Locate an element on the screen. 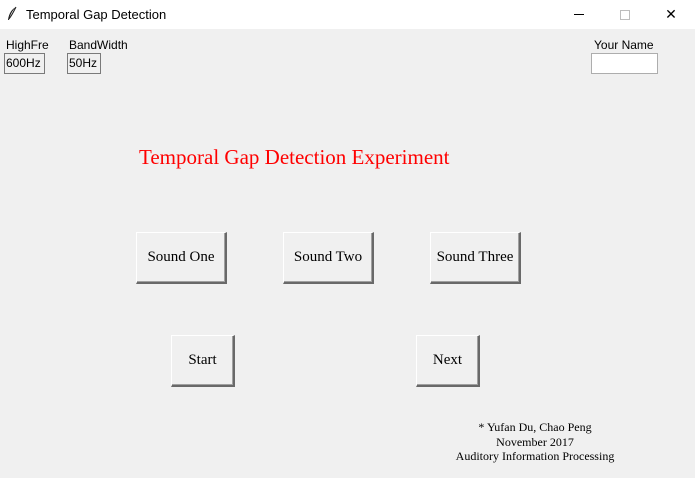 The width and height of the screenshot is (695, 478). maximize-icon is located at coordinates (625, 14).